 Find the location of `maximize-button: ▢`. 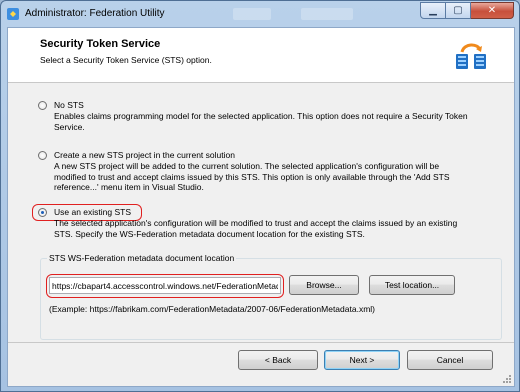

maximize-button: ▢ is located at coordinates (458, 10).